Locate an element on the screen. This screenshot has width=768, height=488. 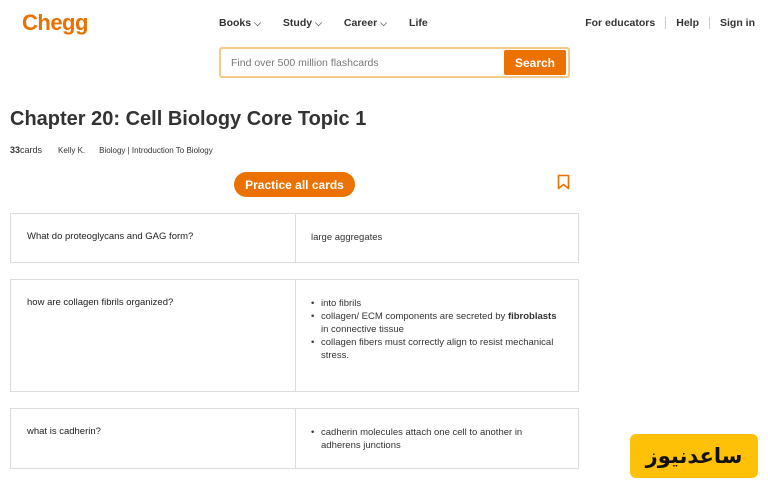
nav-life-label: Life is located at coordinates (418, 23).